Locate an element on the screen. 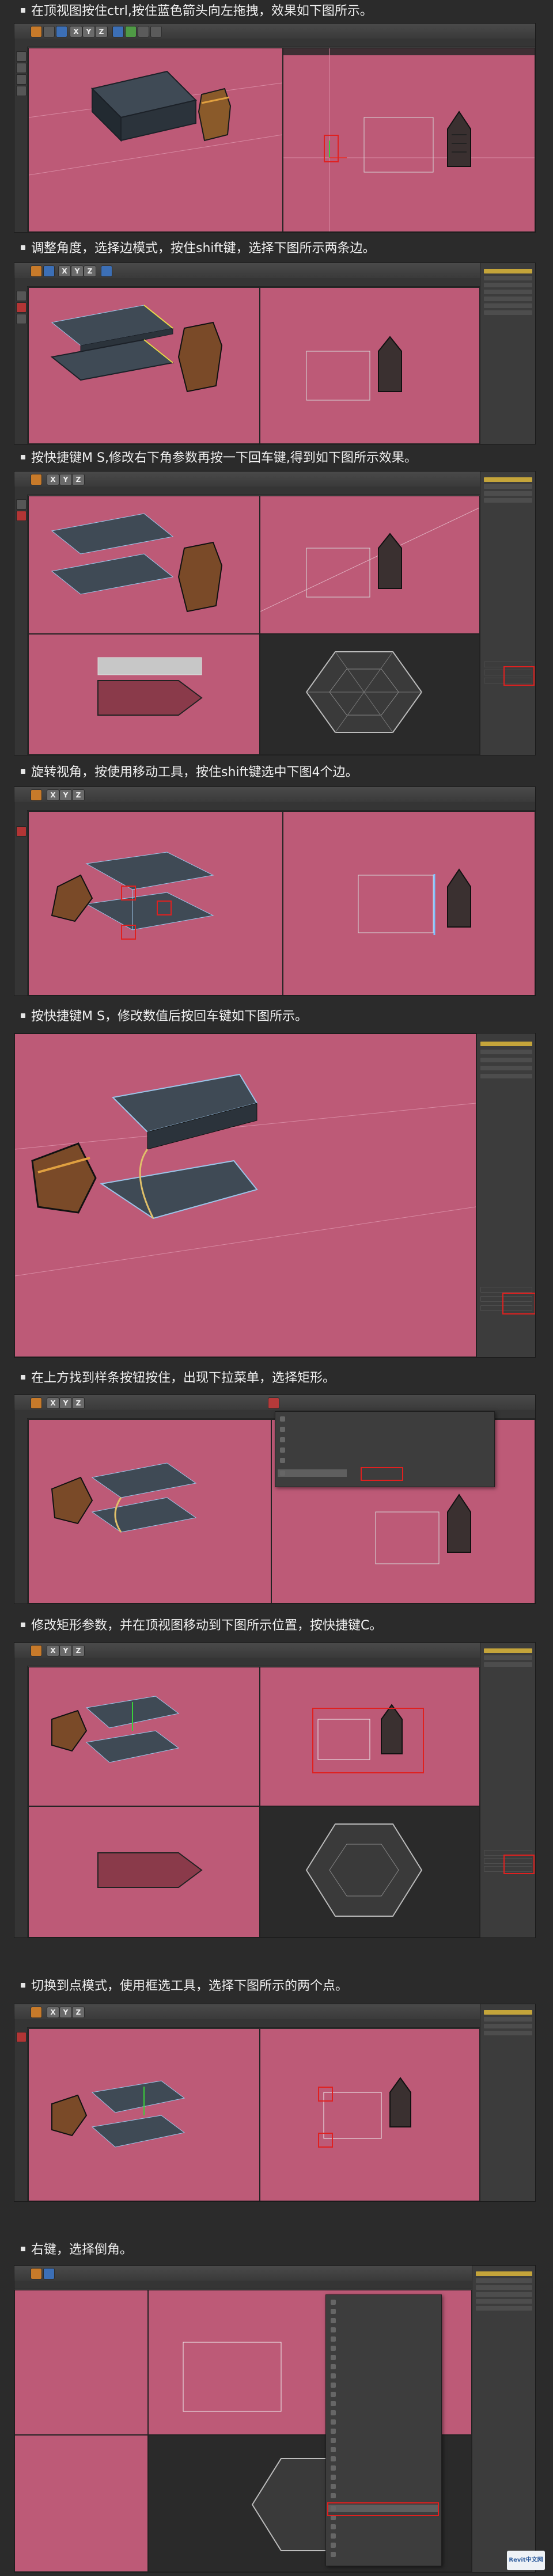 The height and width of the screenshot is (2576, 553). left-viewport is located at coordinates (81, 2363).